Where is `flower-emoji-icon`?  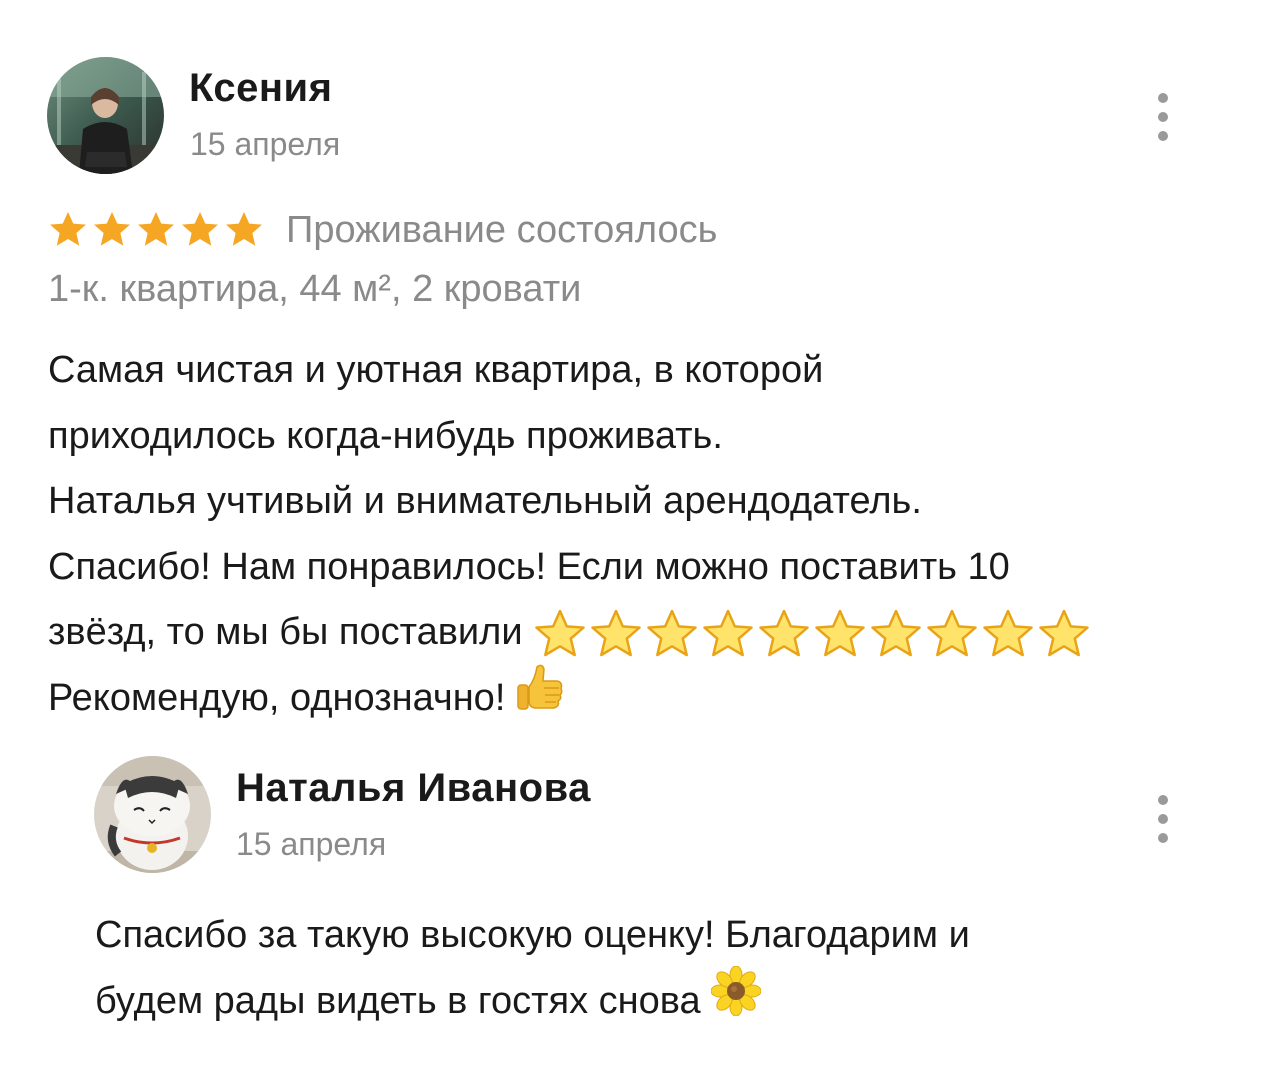
flower-emoji-icon is located at coordinates (736, 1001).